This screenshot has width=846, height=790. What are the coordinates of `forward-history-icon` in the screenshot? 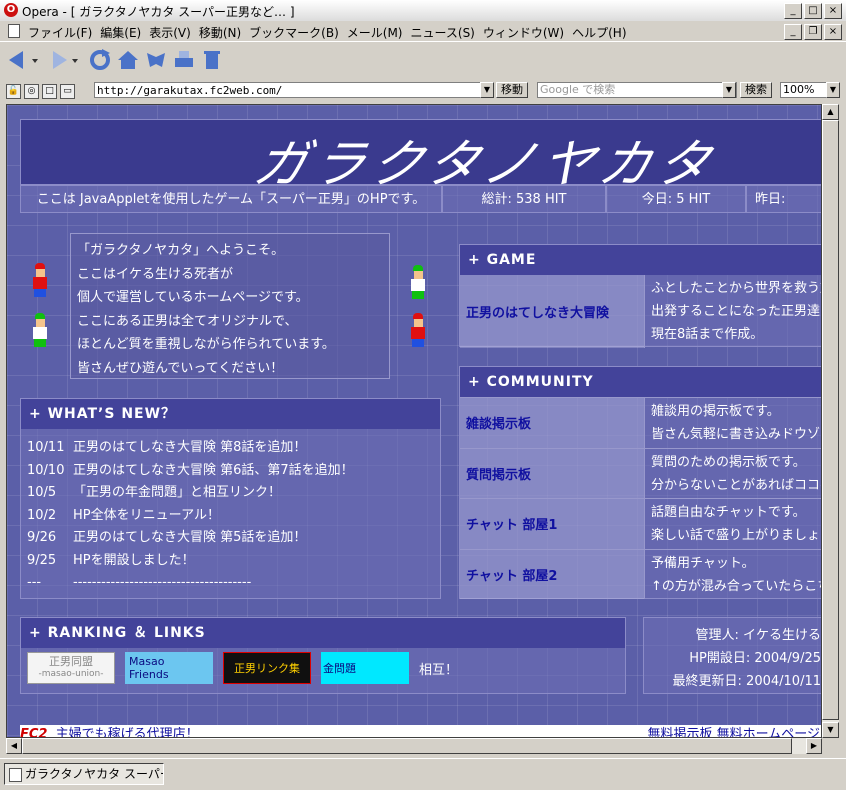 It's located at (75, 60).